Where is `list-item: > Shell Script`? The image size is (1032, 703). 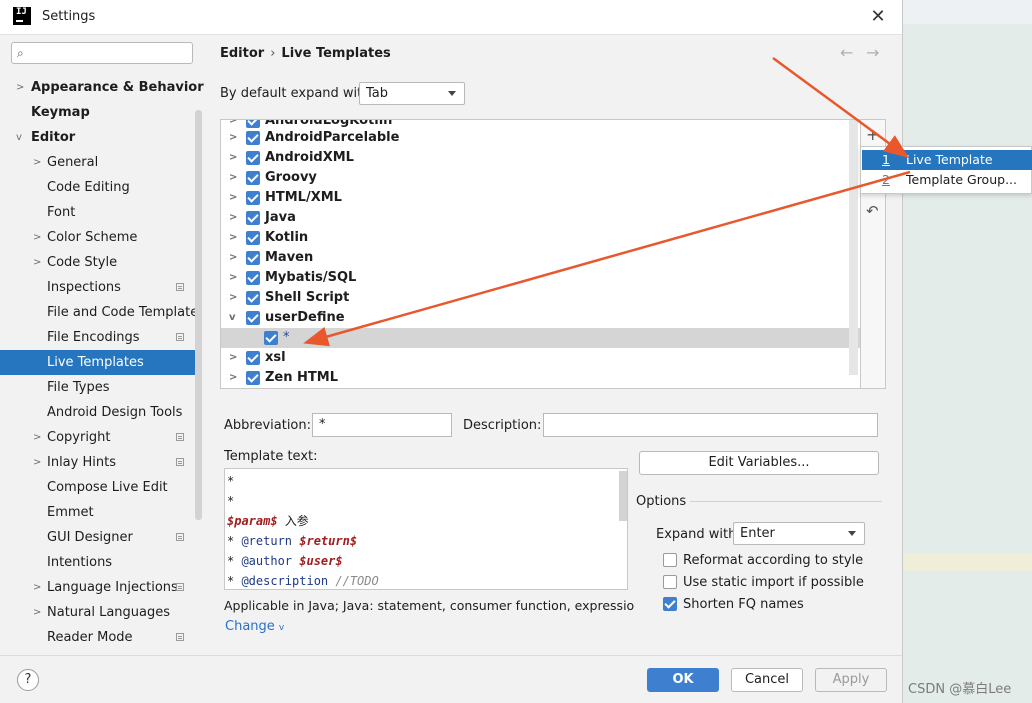
list-item: > Shell Script is located at coordinates (540, 298).